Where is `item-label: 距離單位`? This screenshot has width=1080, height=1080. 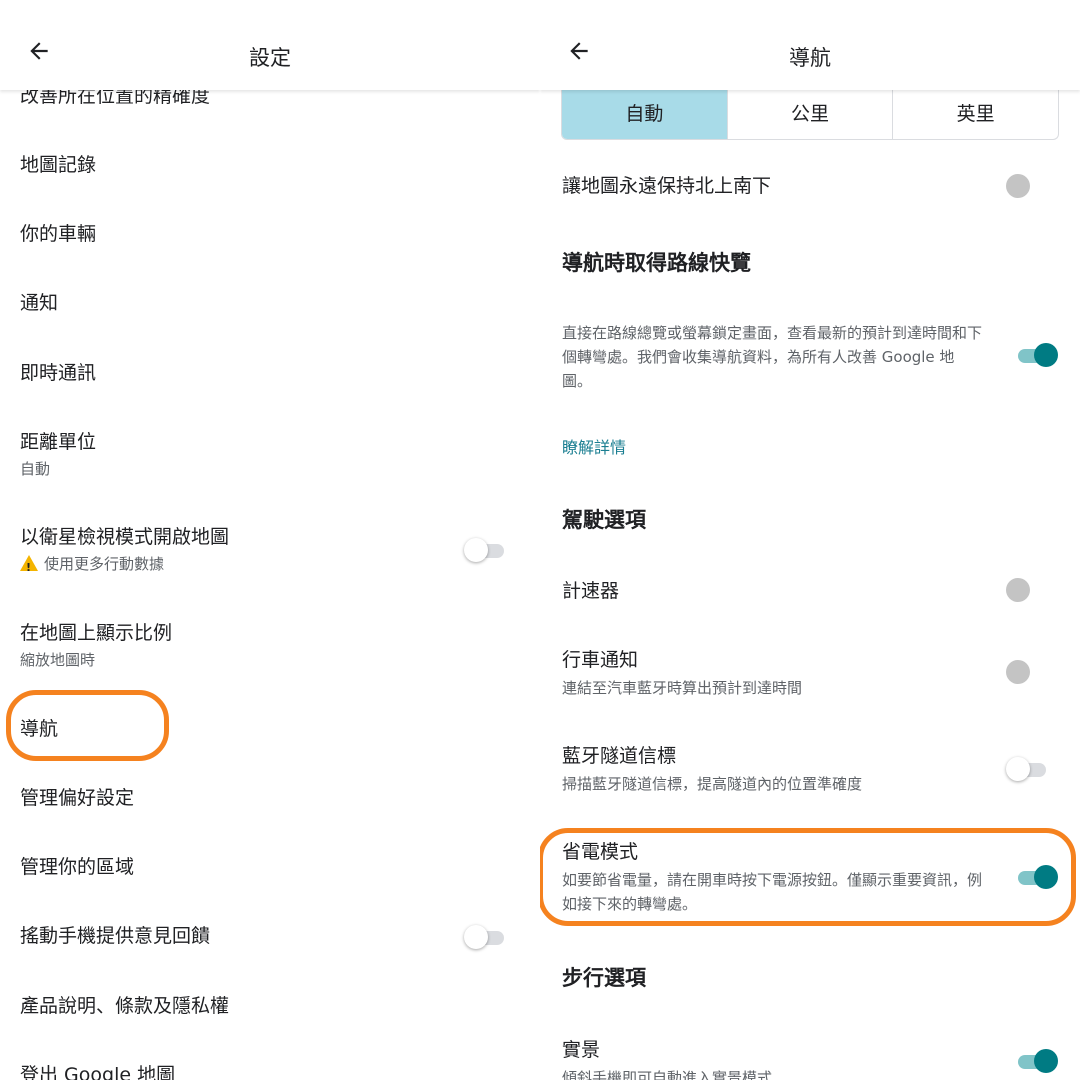 item-label: 距離單位 is located at coordinates (58, 442).